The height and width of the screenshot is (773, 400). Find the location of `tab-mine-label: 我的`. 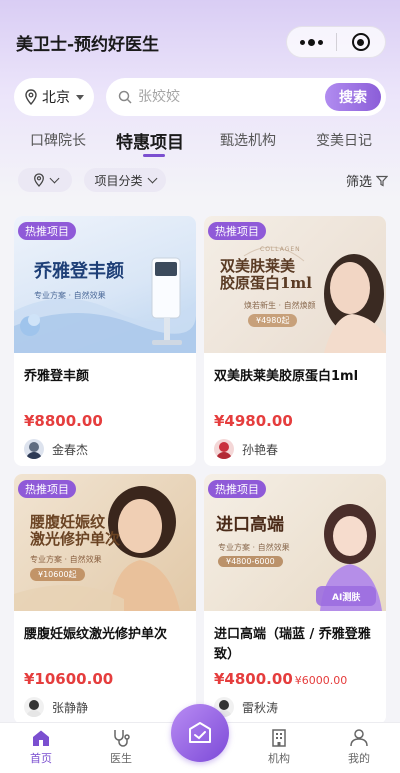

tab-mine-label: 我的 is located at coordinates (359, 758).